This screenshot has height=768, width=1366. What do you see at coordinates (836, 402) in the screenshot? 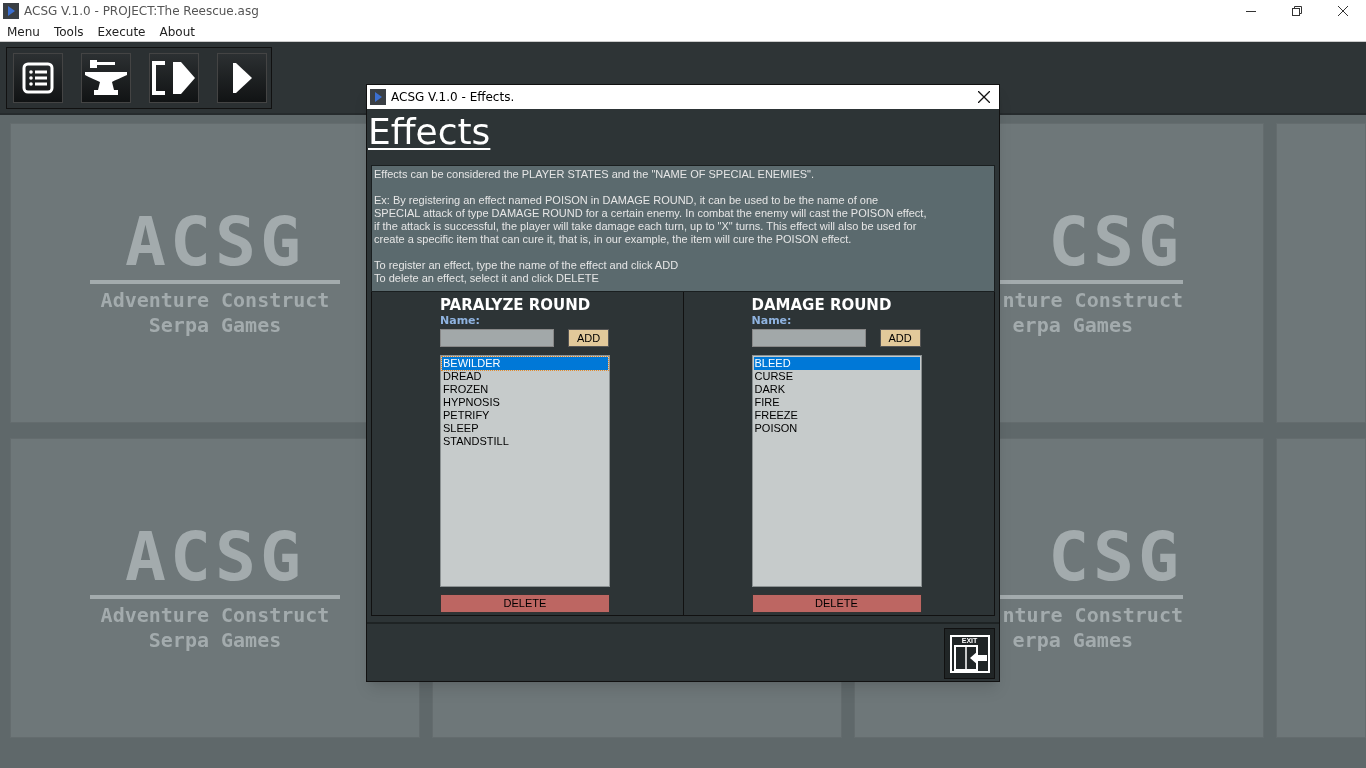
I see `list-item: FIRE` at bounding box center [836, 402].